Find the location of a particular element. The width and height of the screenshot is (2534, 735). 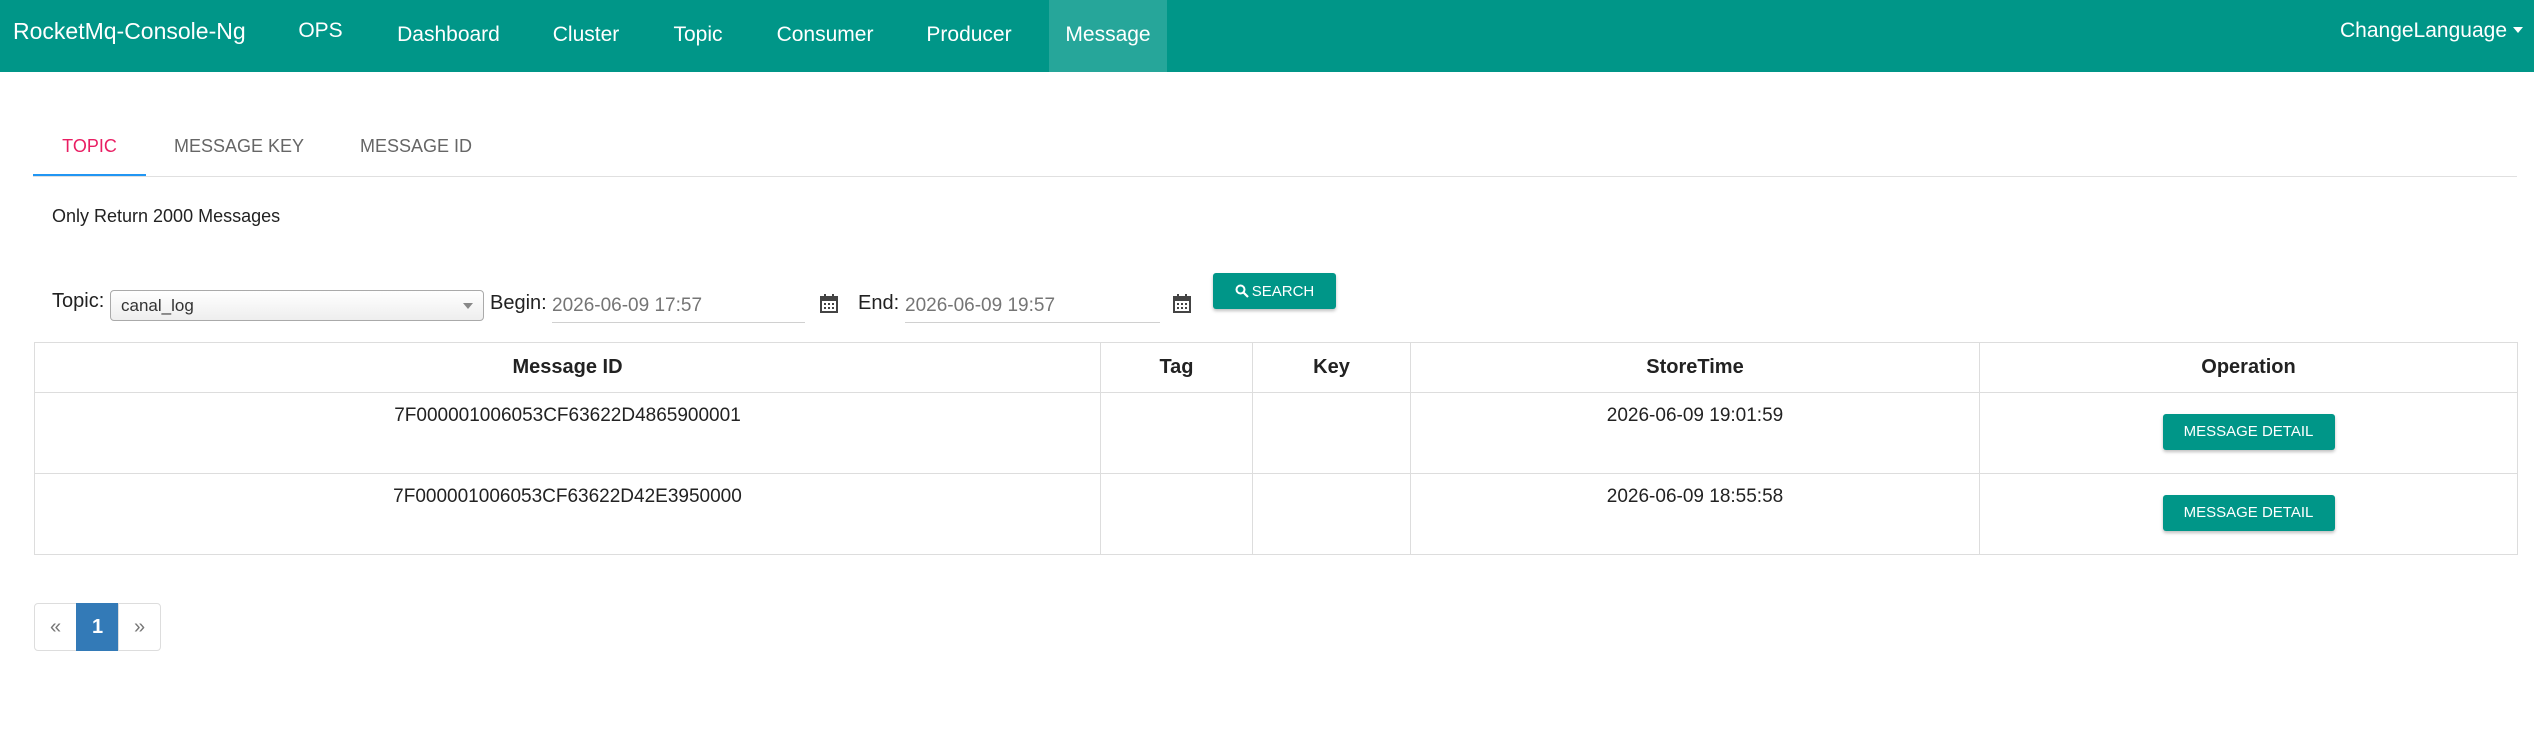

nav-item-ops: OPS is located at coordinates (320, 36).